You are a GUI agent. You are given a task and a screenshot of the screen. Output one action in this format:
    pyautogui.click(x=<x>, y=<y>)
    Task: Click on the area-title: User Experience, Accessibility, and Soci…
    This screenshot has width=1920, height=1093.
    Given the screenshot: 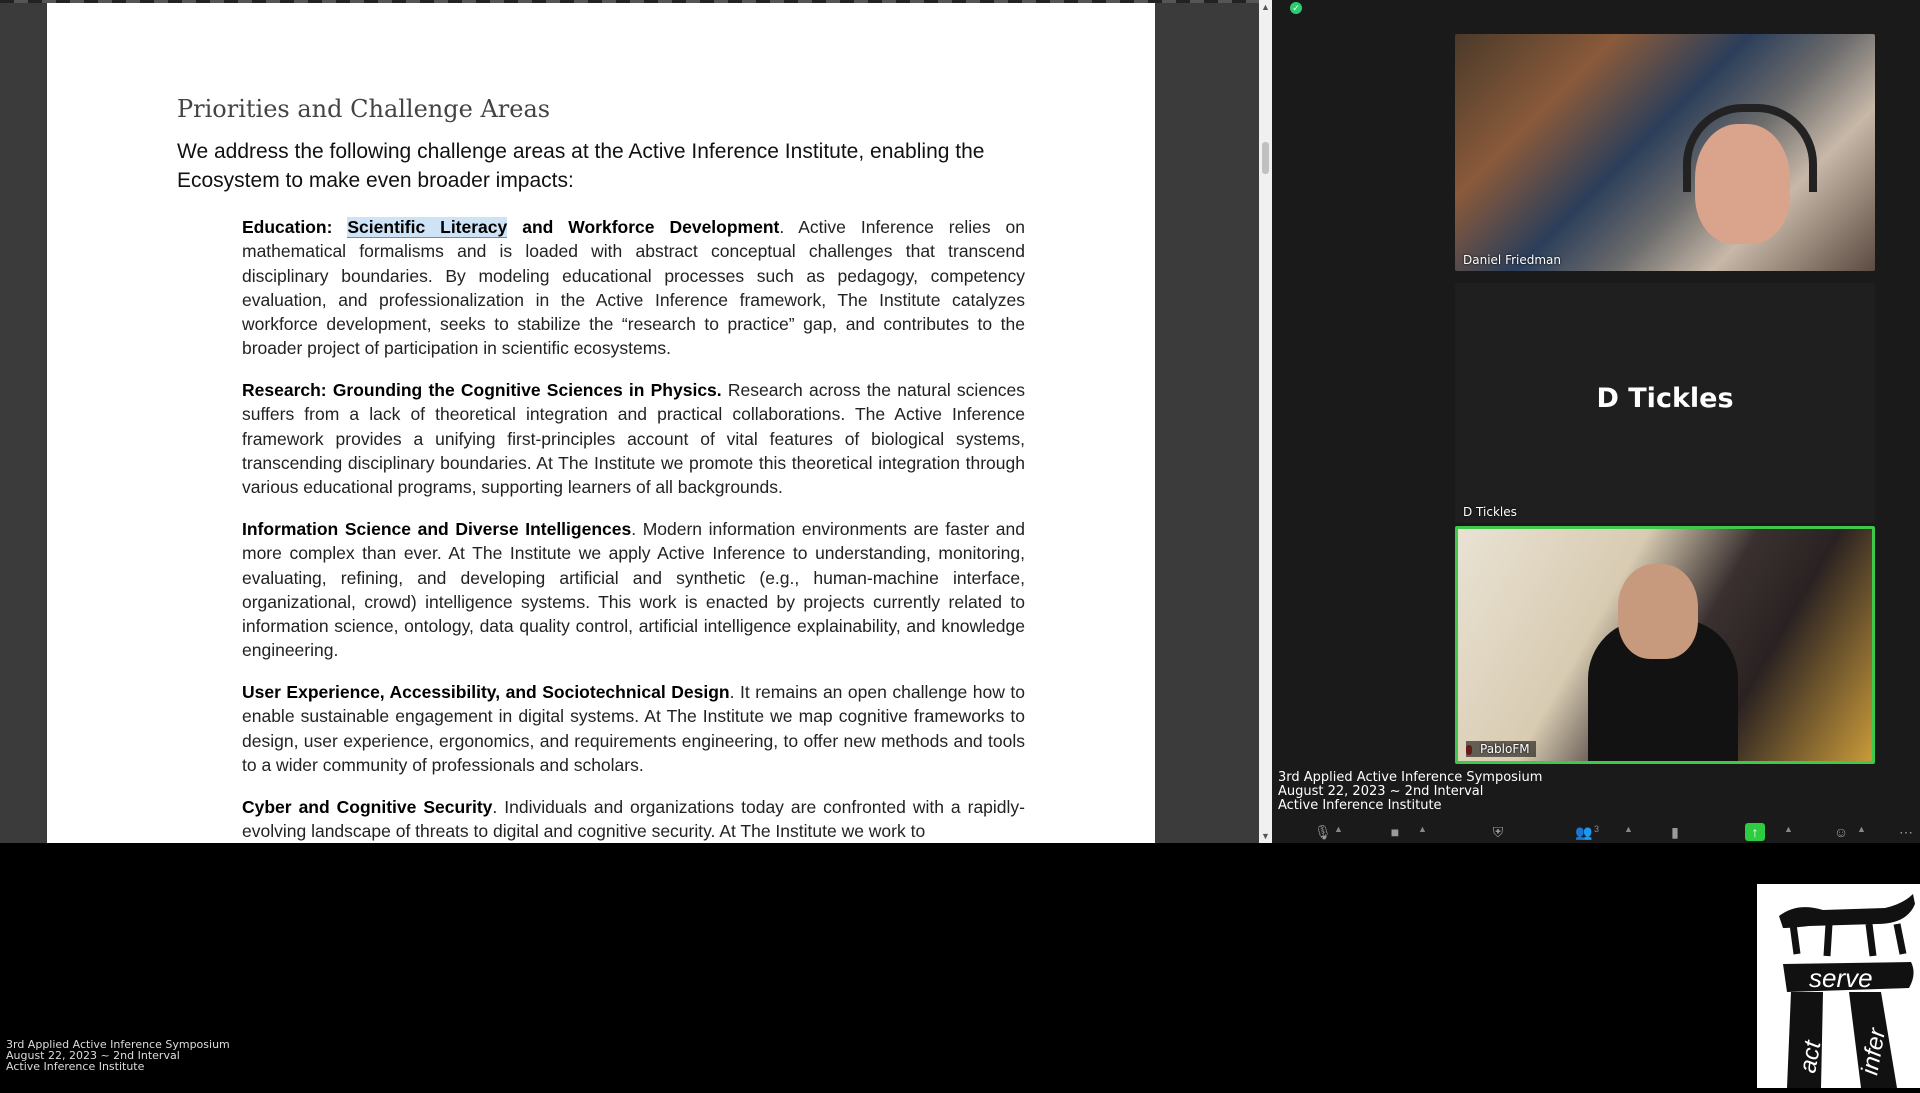 What is the action you would take?
    pyautogui.click(x=486, y=692)
    